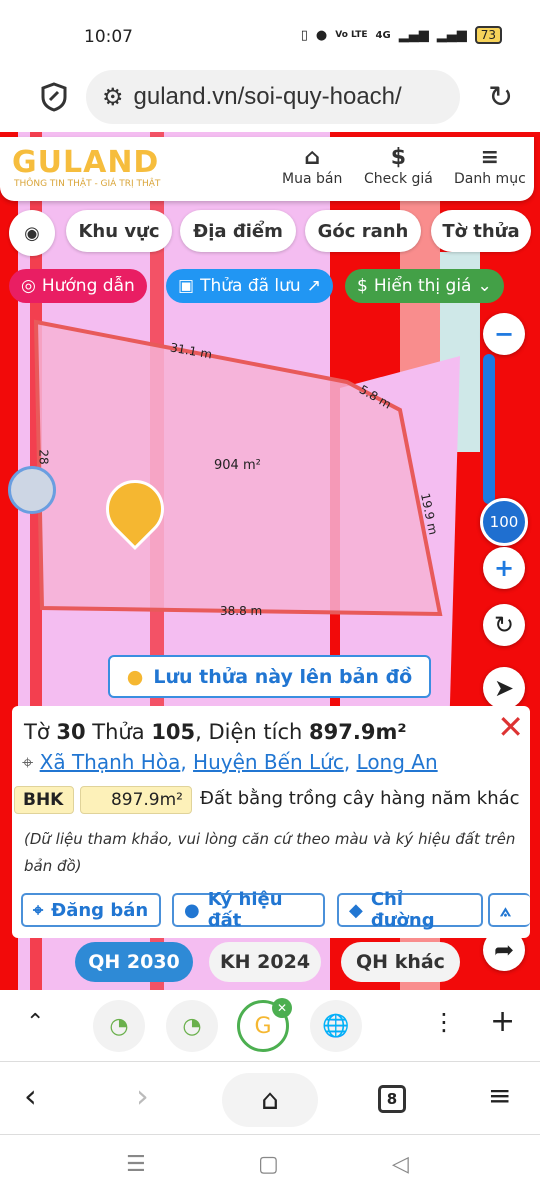 This screenshot has width=540, height=1200. Describe the element at coordinates (312, 157) in the screenshot. I see `building-icon: ⌂` at that location.